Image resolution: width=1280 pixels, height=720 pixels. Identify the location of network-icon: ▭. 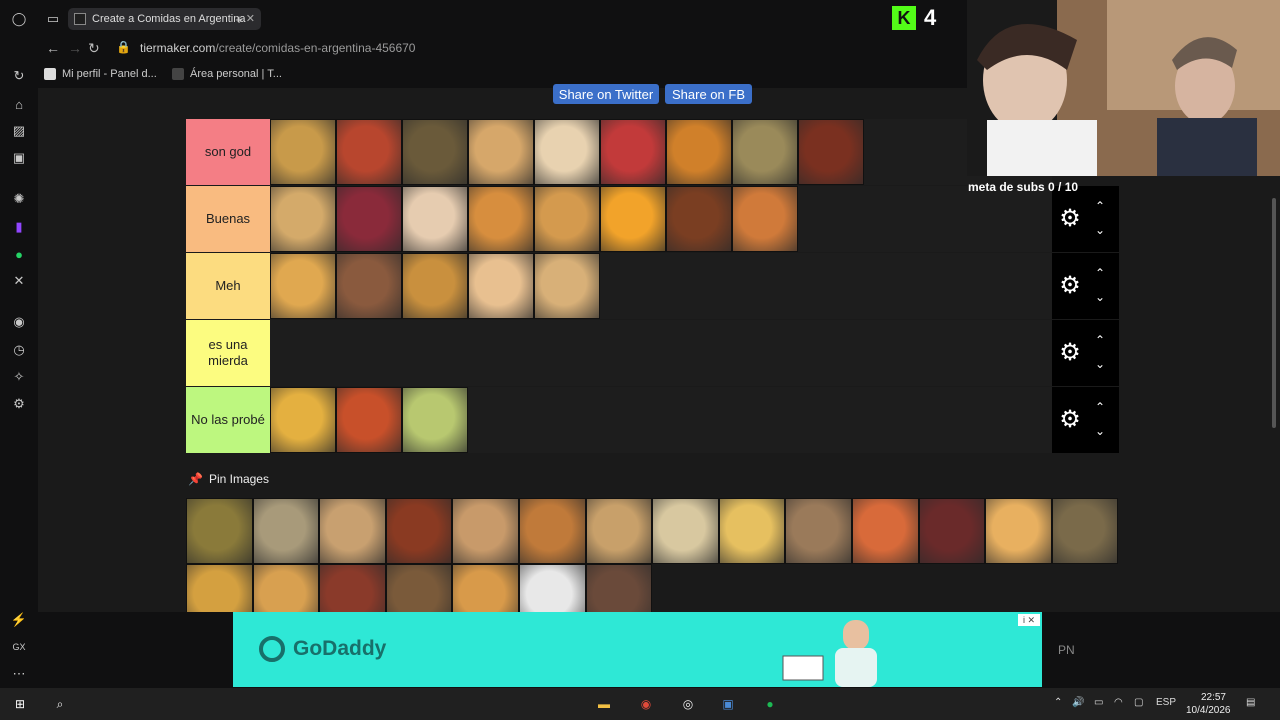
(1098, 702).